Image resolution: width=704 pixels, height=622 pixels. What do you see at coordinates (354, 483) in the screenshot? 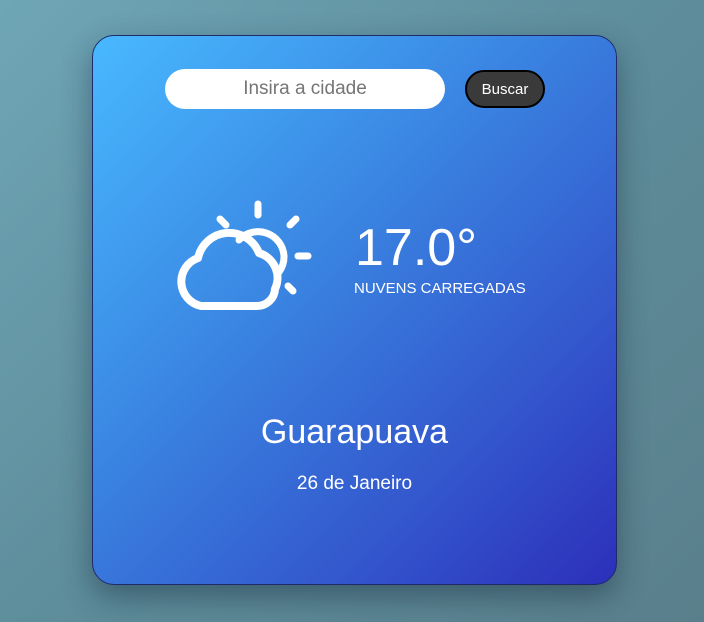
I see `date-label: 26 de Janeiro` at bounding box center [354, 483].